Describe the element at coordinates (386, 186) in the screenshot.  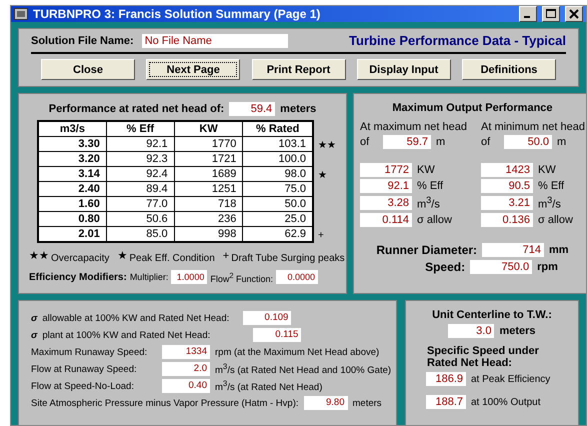
I see `output-field: 92.1` at that location.